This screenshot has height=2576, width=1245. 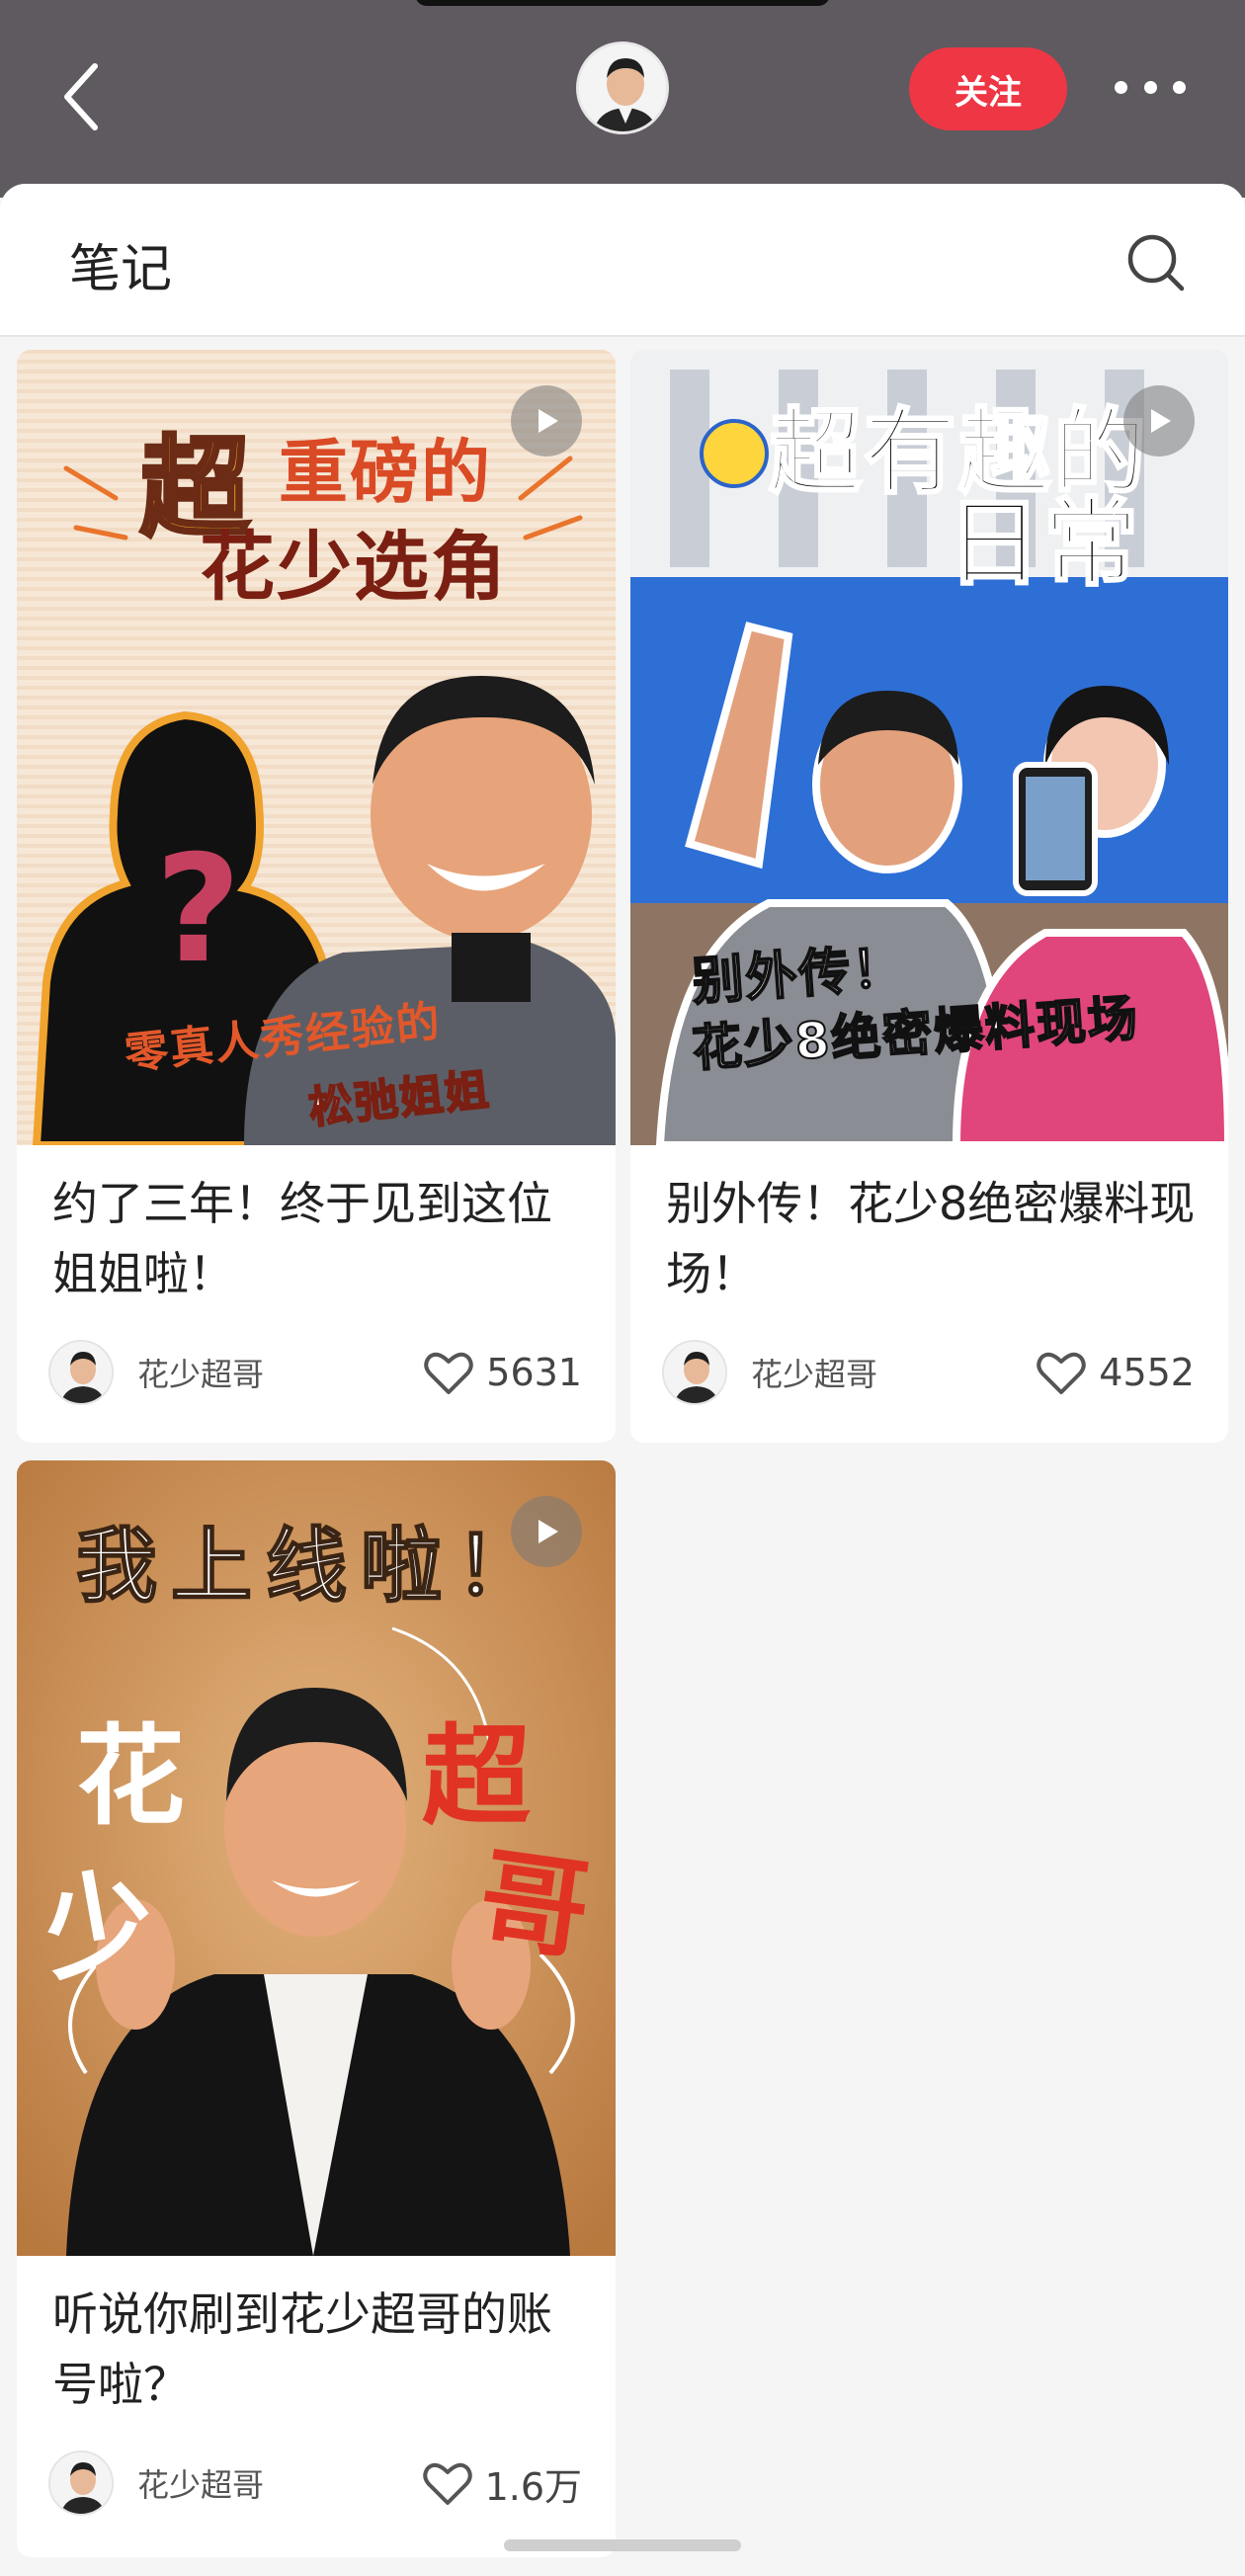 I want to click on note-meta: 花少超哥 4552, so click(x=928, y=1372).